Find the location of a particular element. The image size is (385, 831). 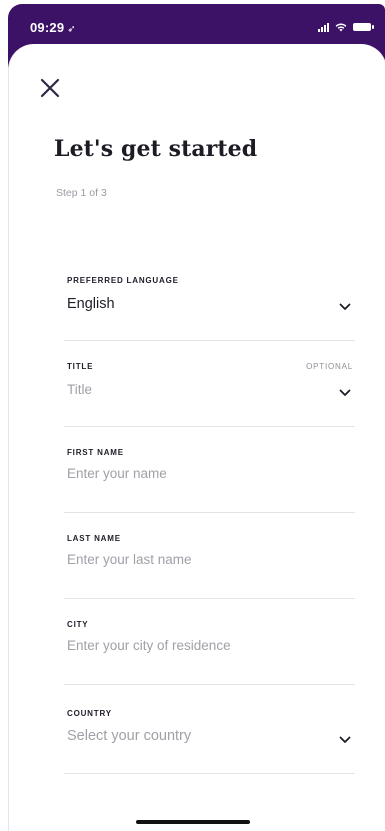

preferred-language-value: English is located at coordinates (91, 304).